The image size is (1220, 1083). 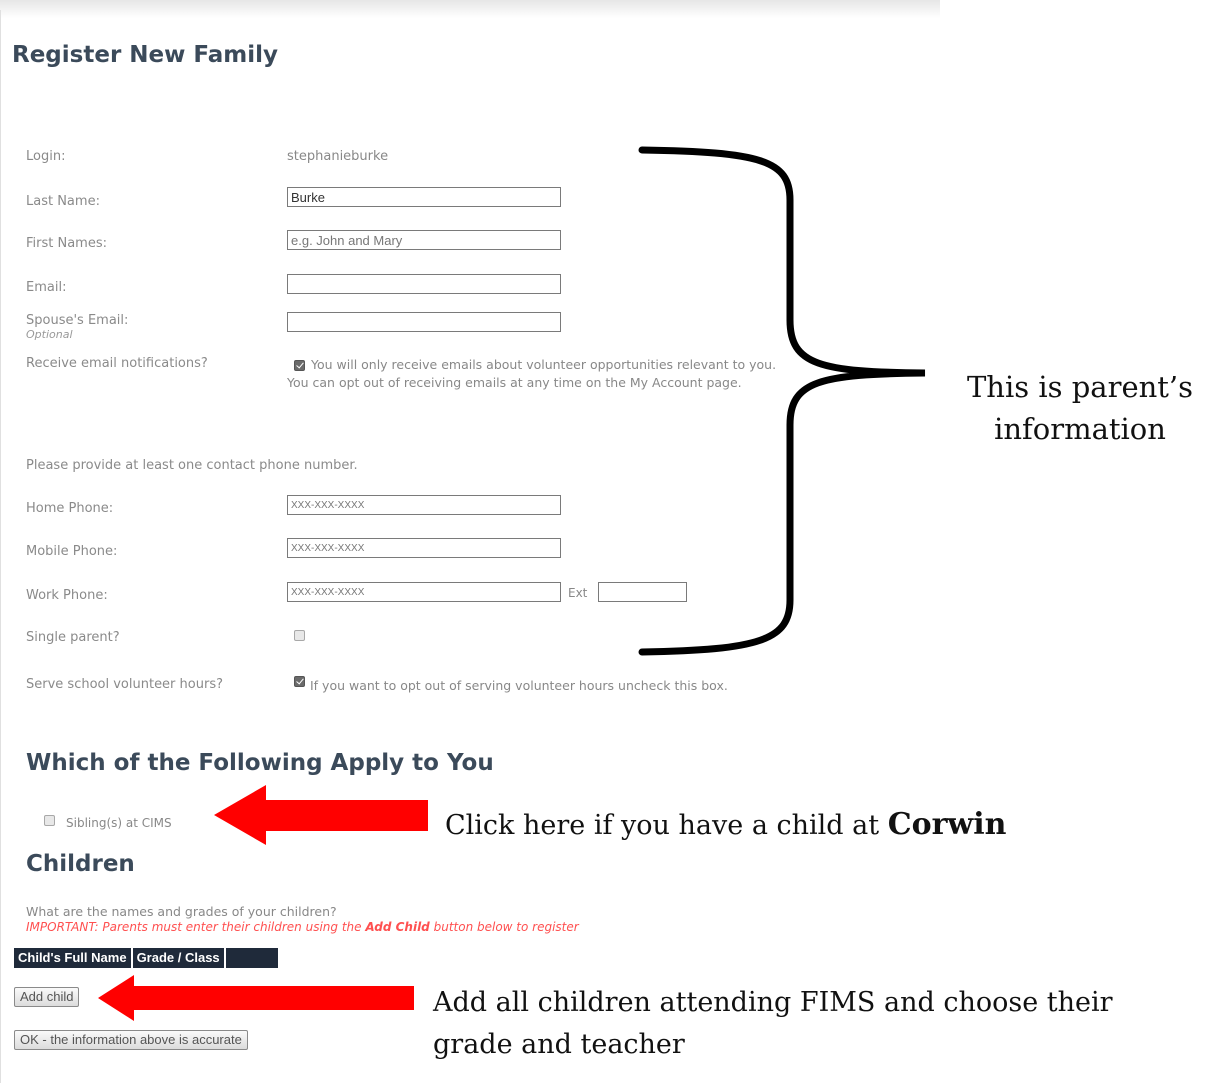 I want to click on parent-info-line2: information, so click(x=1080, y=429).